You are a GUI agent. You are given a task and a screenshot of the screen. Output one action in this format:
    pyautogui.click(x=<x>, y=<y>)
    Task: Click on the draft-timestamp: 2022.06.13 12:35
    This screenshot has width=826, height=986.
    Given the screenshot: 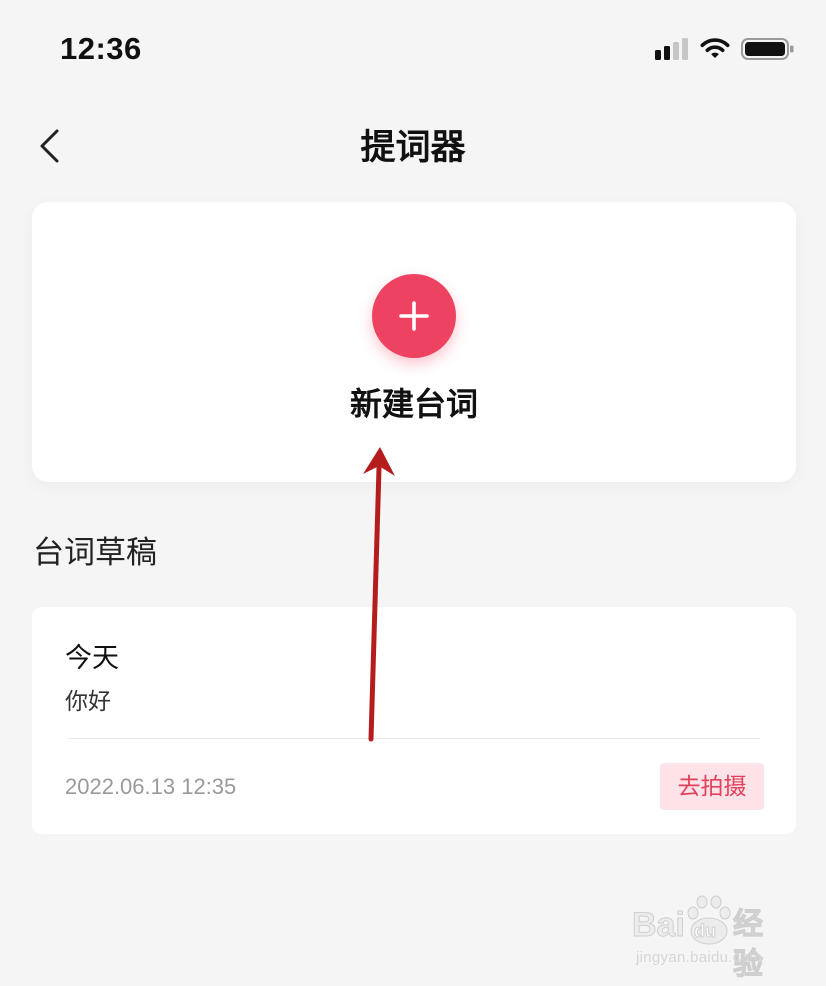 What is the action you would take?
    pyautogui.click(x=151, y=786)
    